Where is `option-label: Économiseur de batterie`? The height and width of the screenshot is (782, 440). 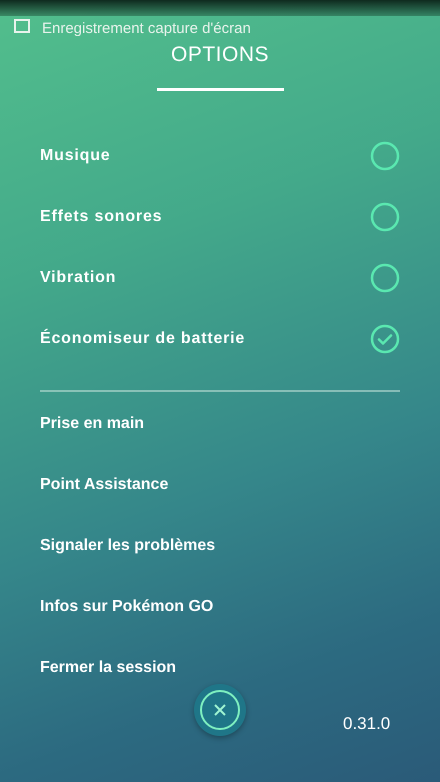
option-label: Économiseur de batterie is located at coordinates (143, 338).